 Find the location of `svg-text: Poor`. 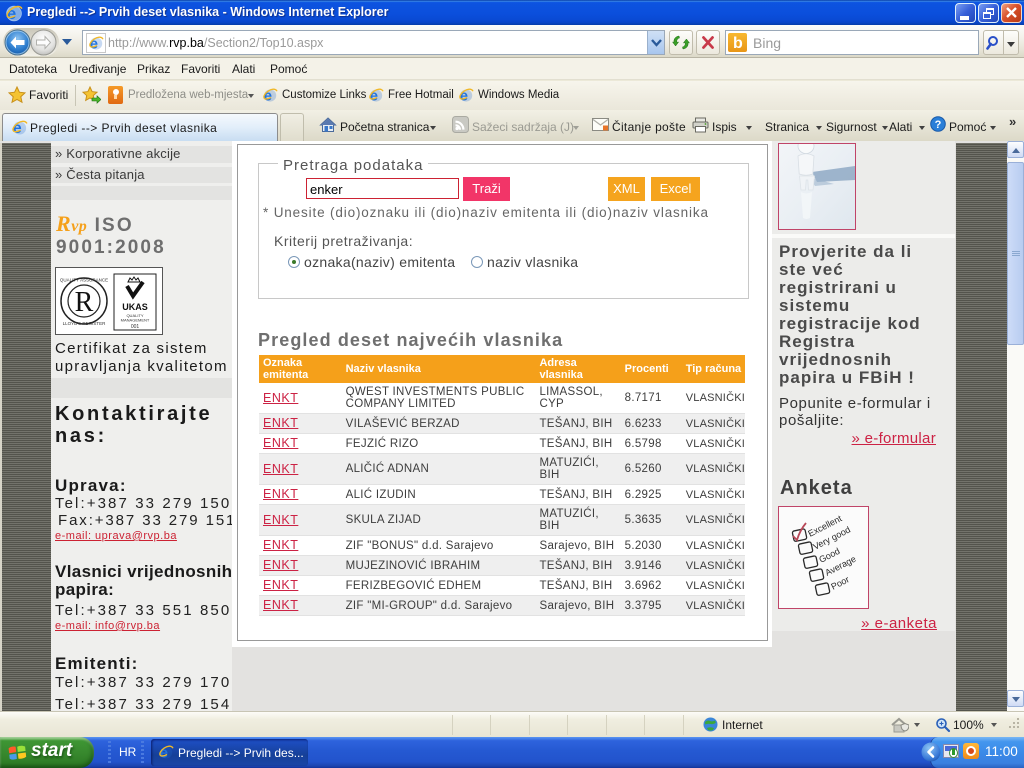

svg-text: Poor is located at coordinates (839, 583).